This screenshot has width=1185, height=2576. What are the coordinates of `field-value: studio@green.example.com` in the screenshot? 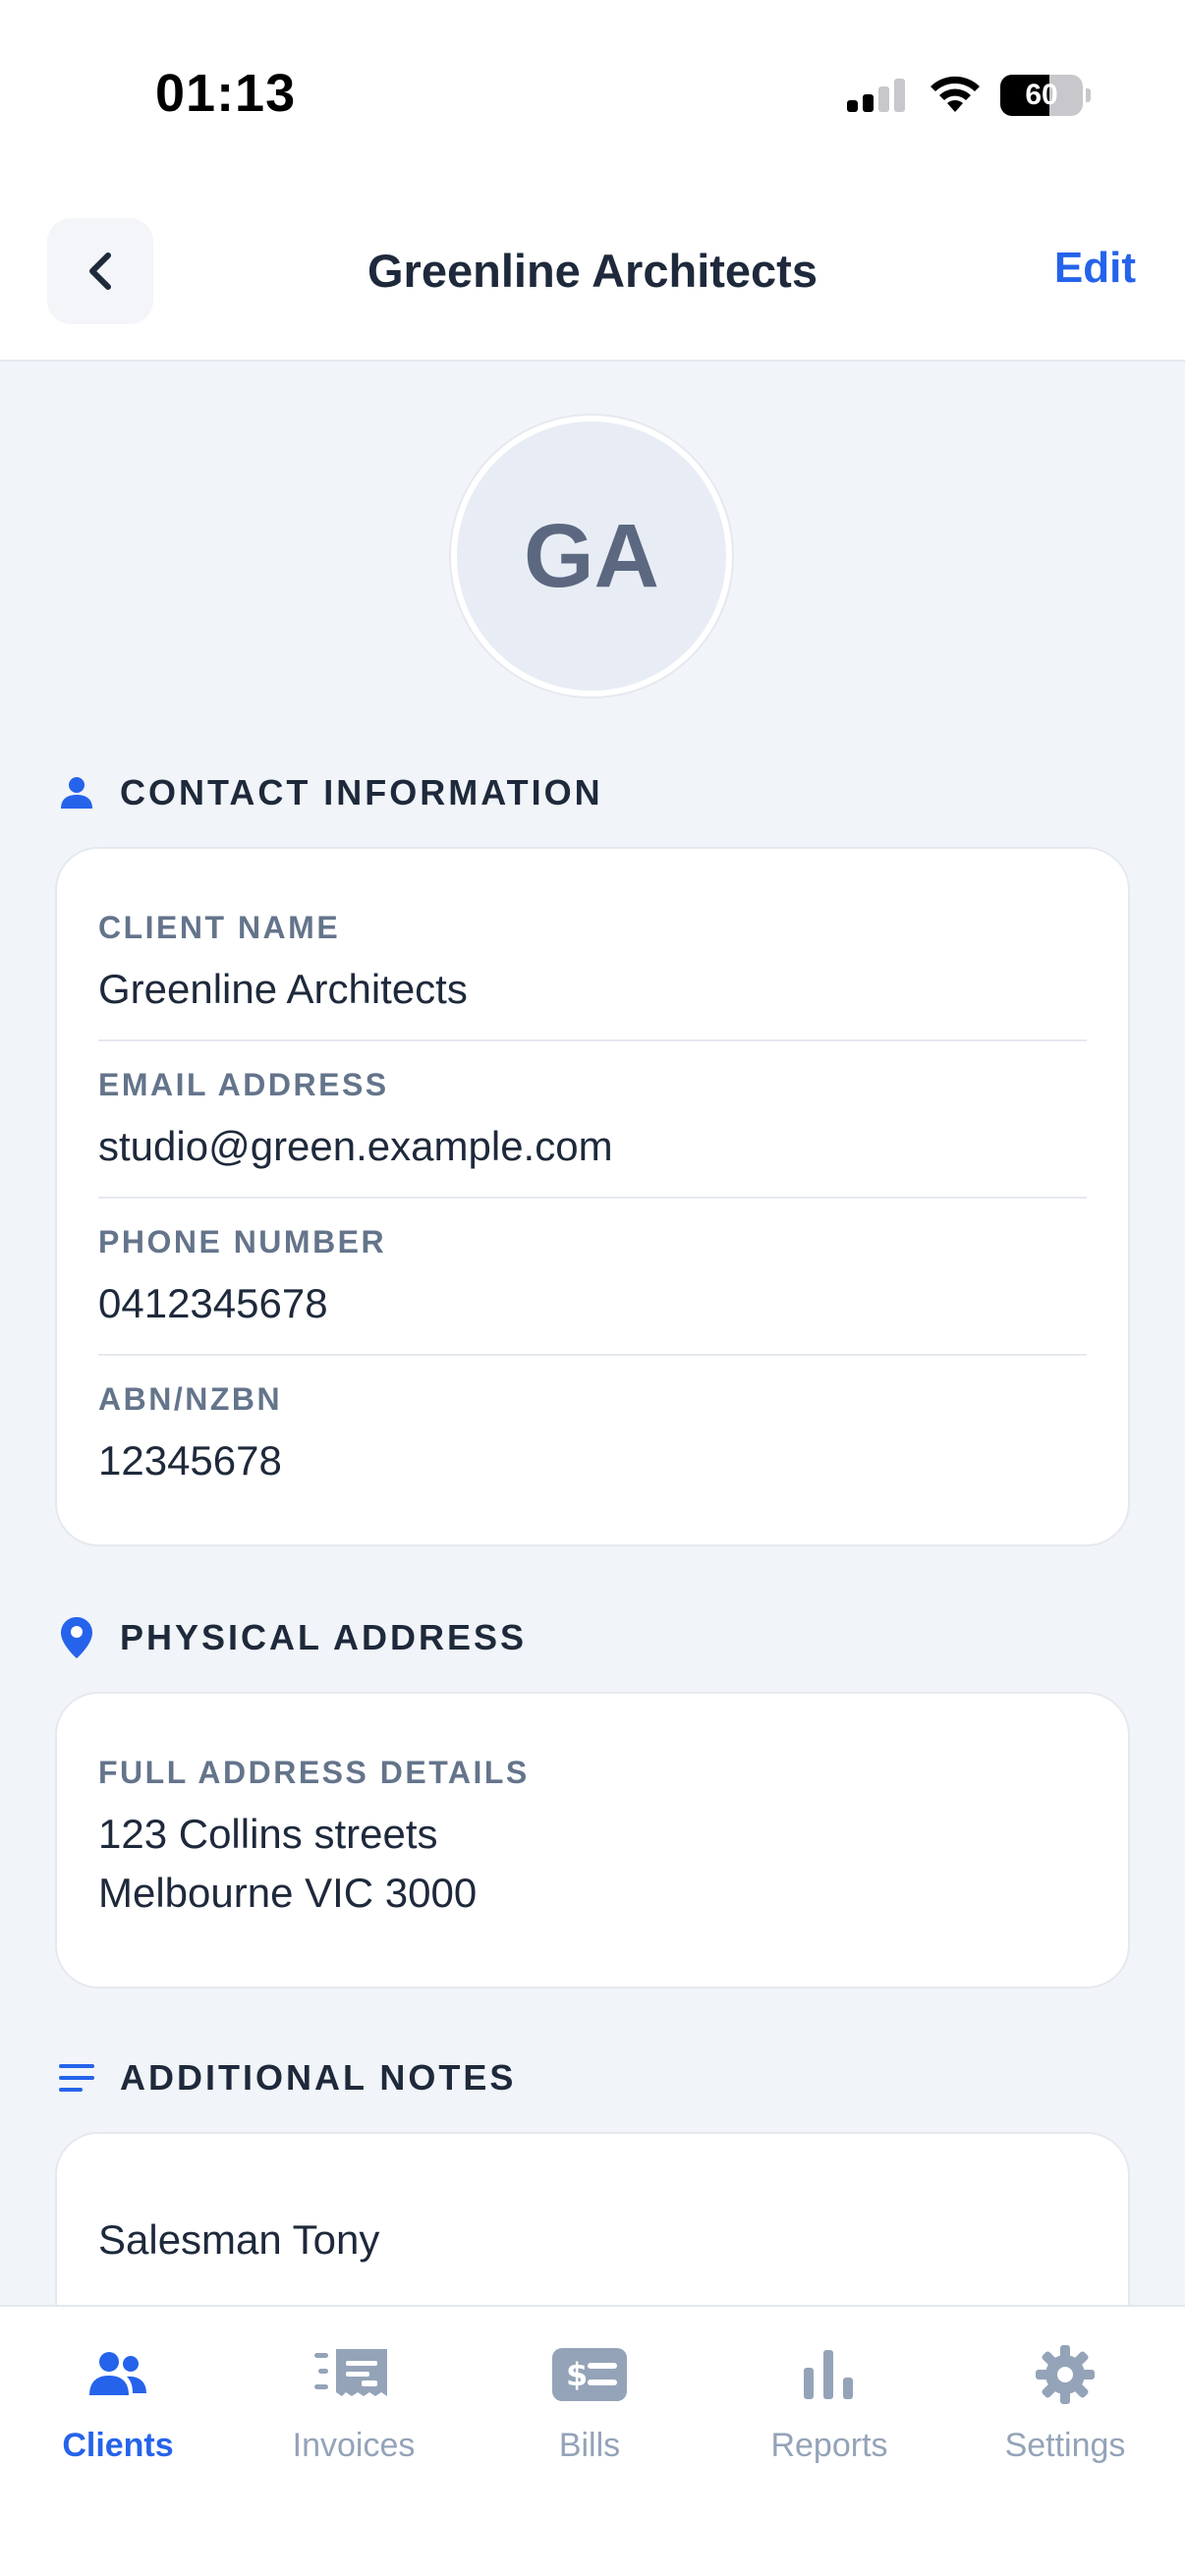 It's located at (355, 1146).